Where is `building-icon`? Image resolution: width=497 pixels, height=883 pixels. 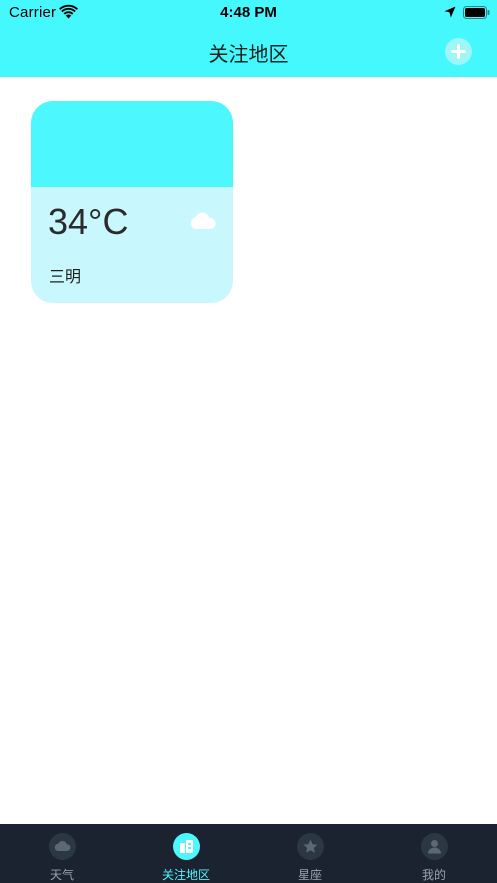 building-icon is located at coordinates (186, 846).